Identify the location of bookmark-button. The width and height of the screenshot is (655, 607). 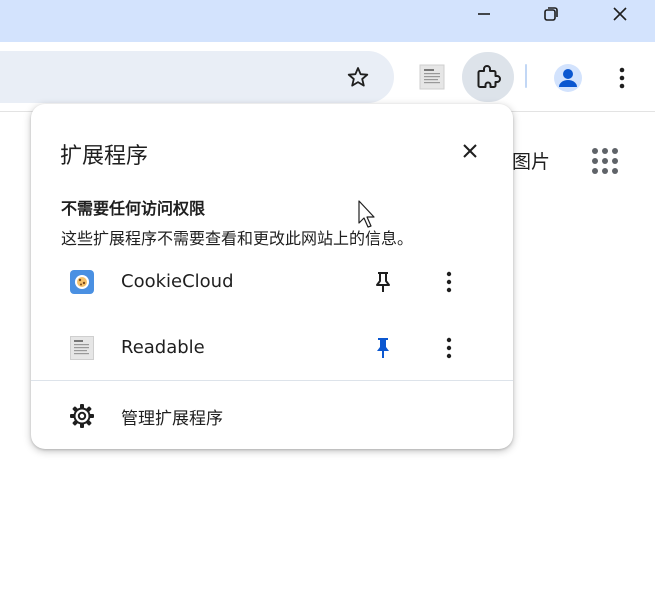
(358, 77).